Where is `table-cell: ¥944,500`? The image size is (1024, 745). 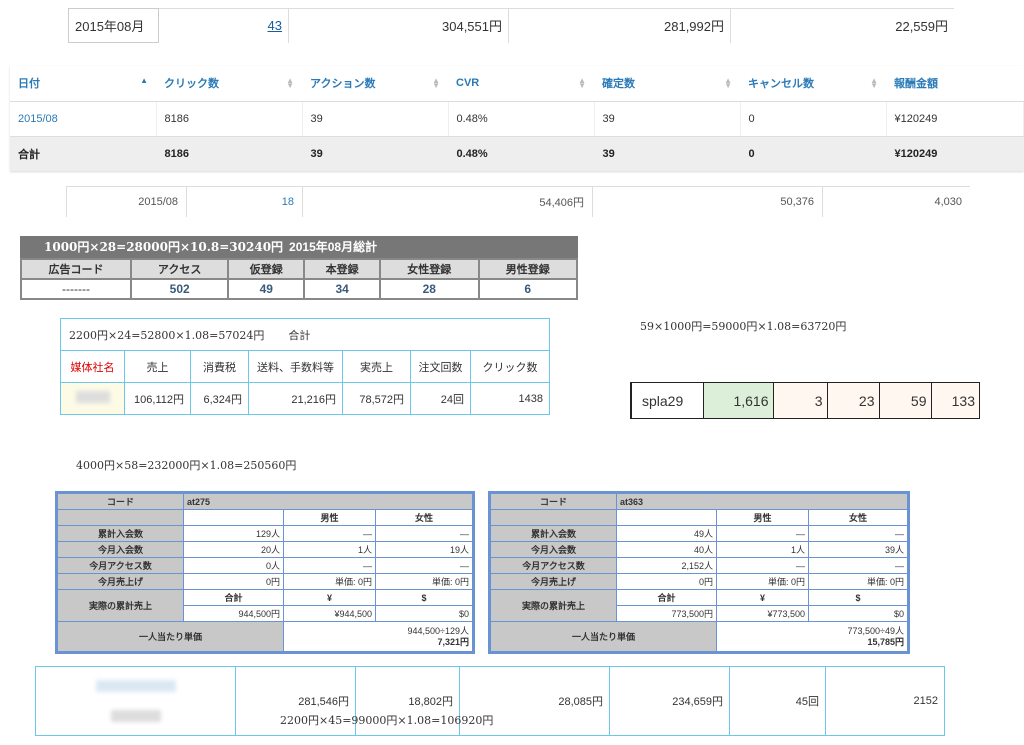
table-cell: ¥944,500 is located at coordinates (329, 613).